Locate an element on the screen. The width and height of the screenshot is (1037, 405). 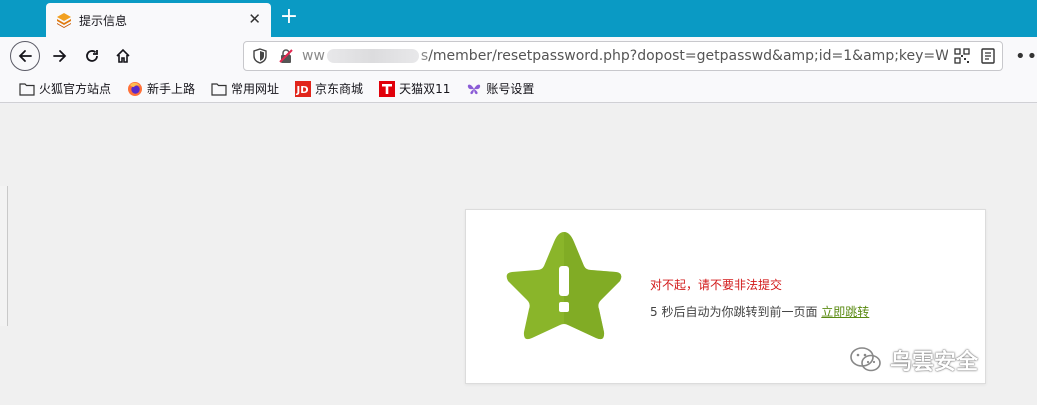
tab-strip: 提示信息 ✕ + is located at coordinates (518, 18).